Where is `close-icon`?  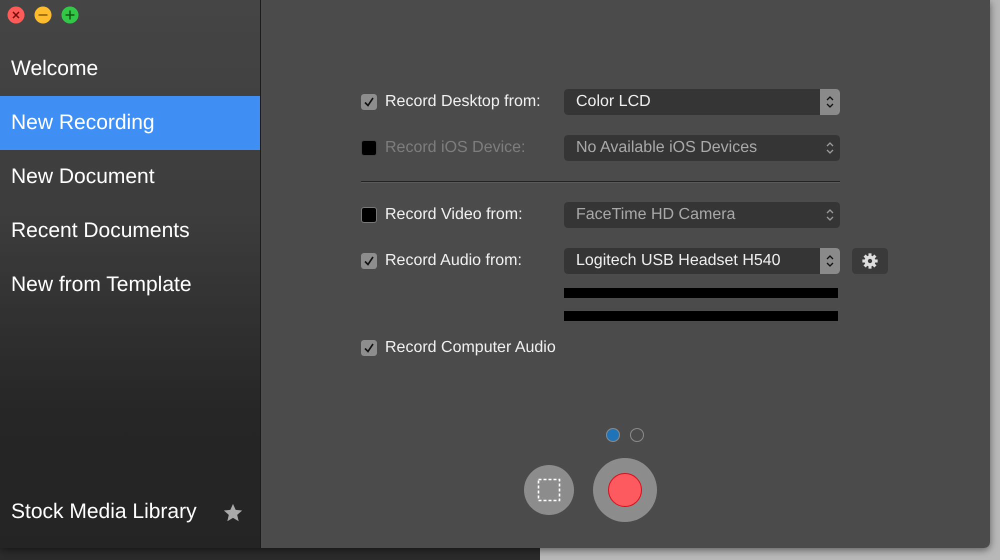
close-icon is located at coordinates (16, 15).